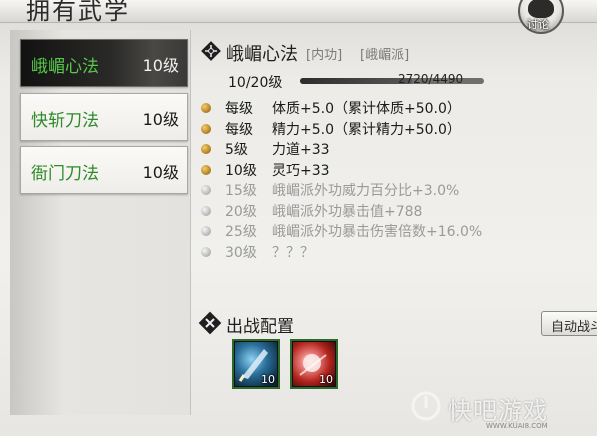  I want to click on bonus-effect: 精力+5.0（累计精力+50.0）, so click(366, 129).